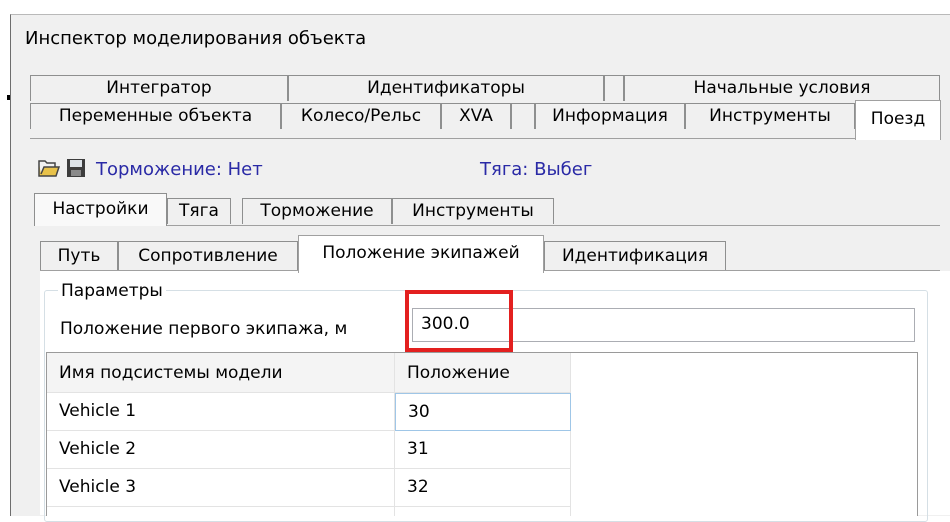 Image resolution: width=950 pixels, height=522 pixels. What do you see at coordinates (483, 412) in the screenshot?
I see `table-row-position: 30` at bounding box center [483, 412].